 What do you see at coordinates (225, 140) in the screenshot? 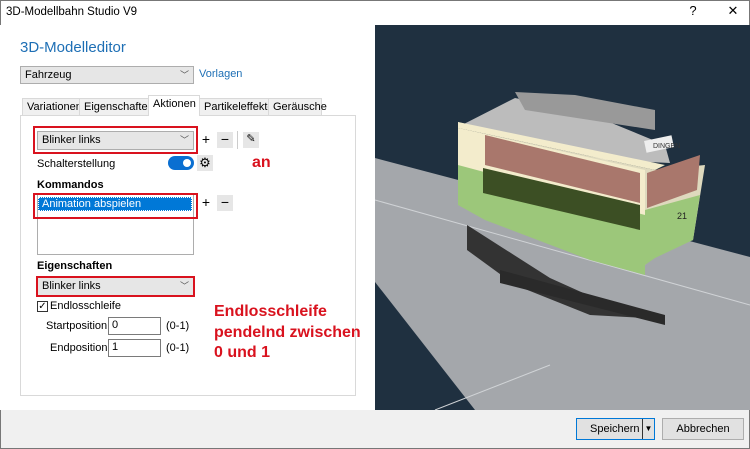
I see `remove-action-button: −` at bounding box center [225, 140].